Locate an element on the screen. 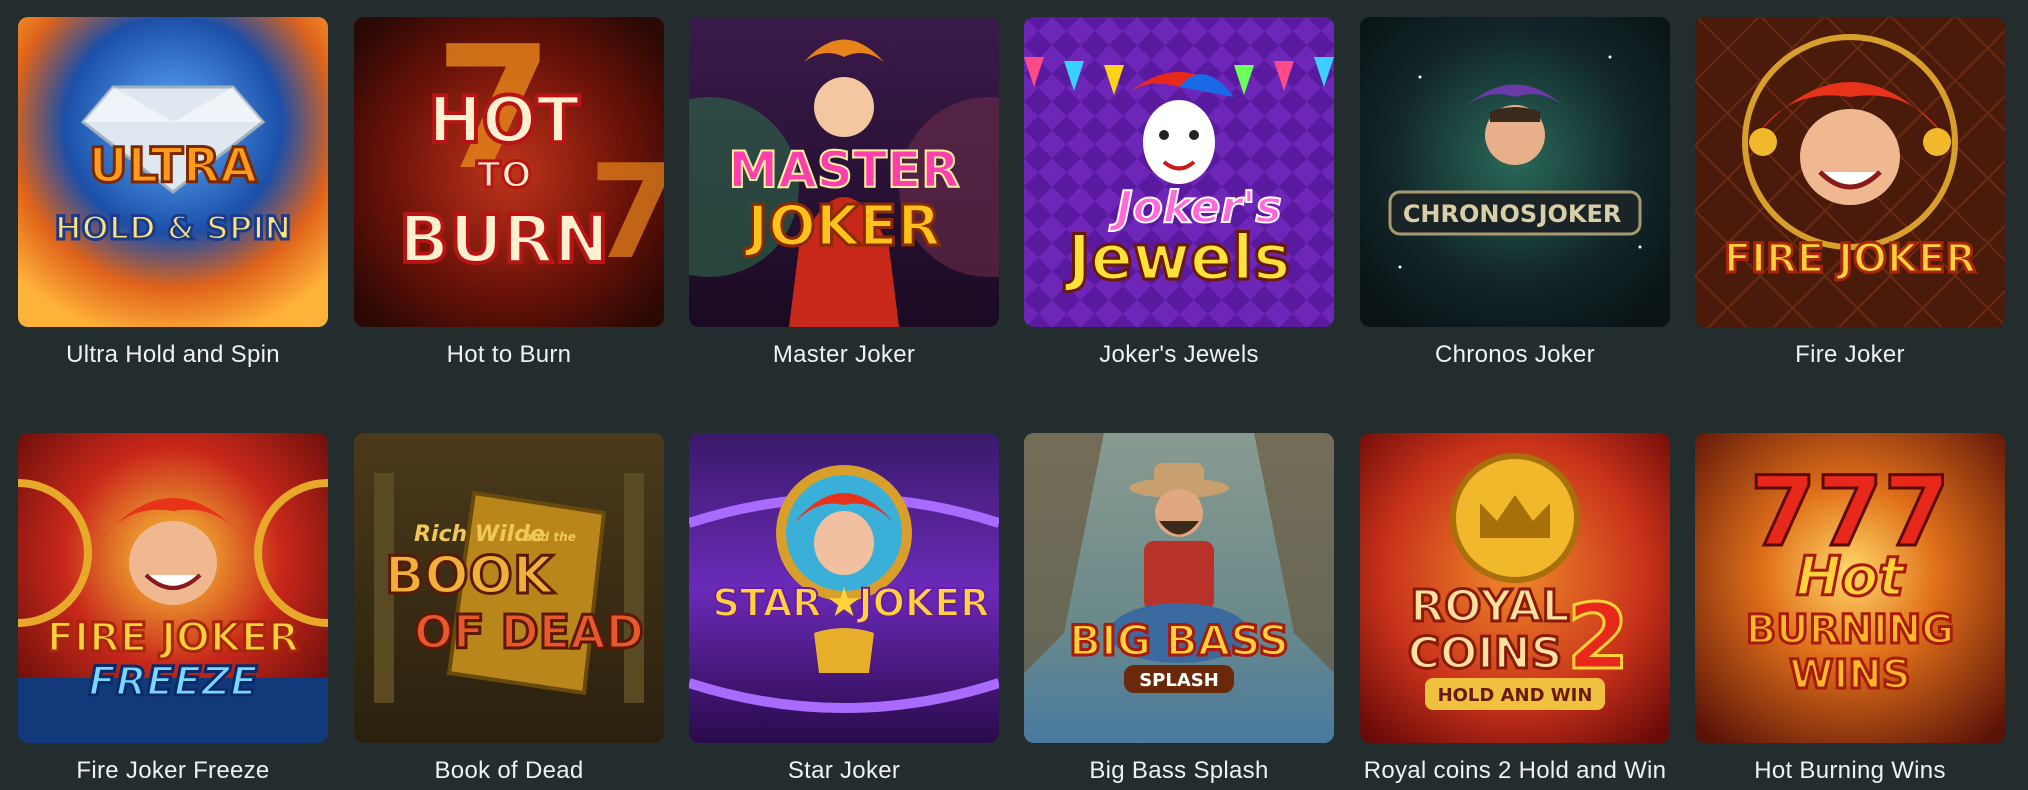 The width and height of the screenshot is (2028, 790). game-thumbnail: 7 7 HOT TO BURN is located at coordinates (509, 172).